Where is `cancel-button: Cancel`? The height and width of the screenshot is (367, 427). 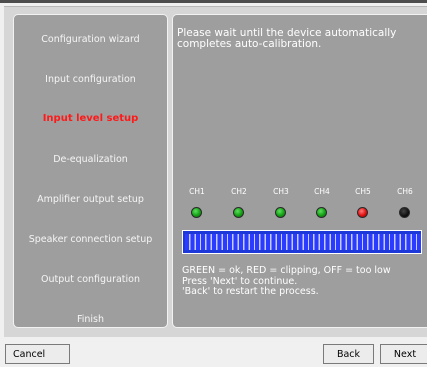
cancel-button: Cancel is located at coordinates (37, 354).